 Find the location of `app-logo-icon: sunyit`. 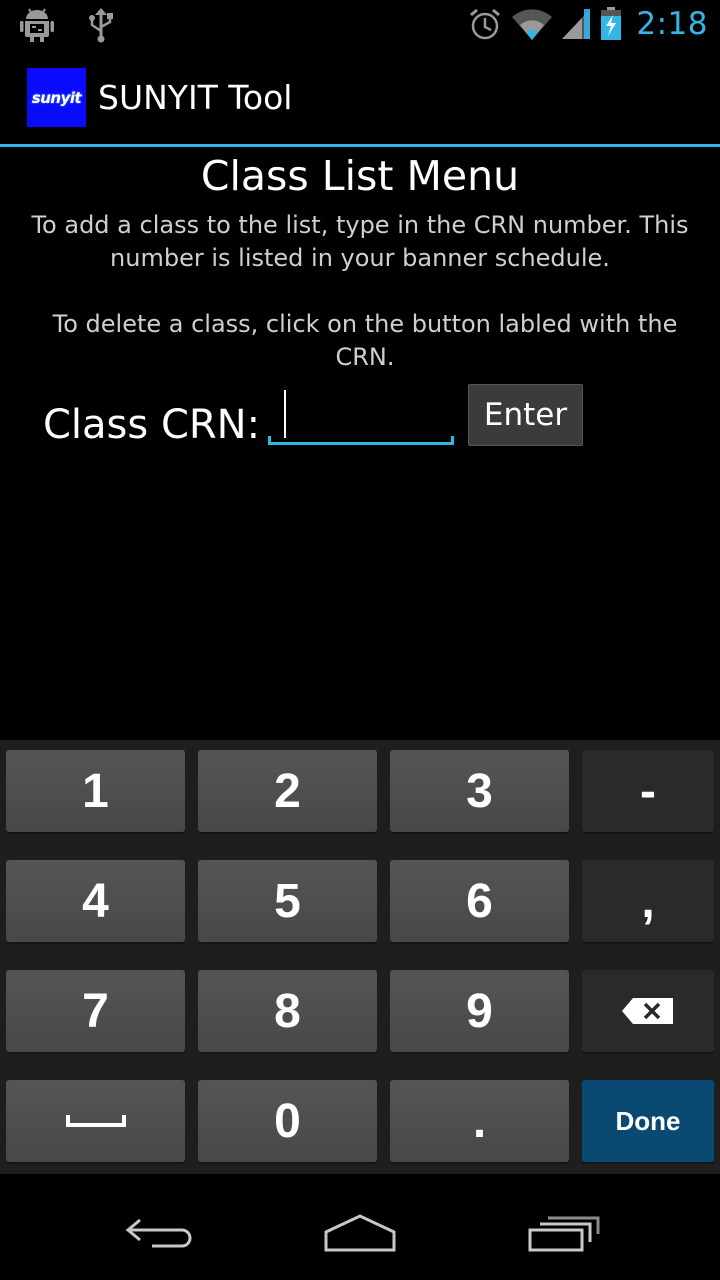

app-logo-icon: sunyit is located at coordinates (56, 97).